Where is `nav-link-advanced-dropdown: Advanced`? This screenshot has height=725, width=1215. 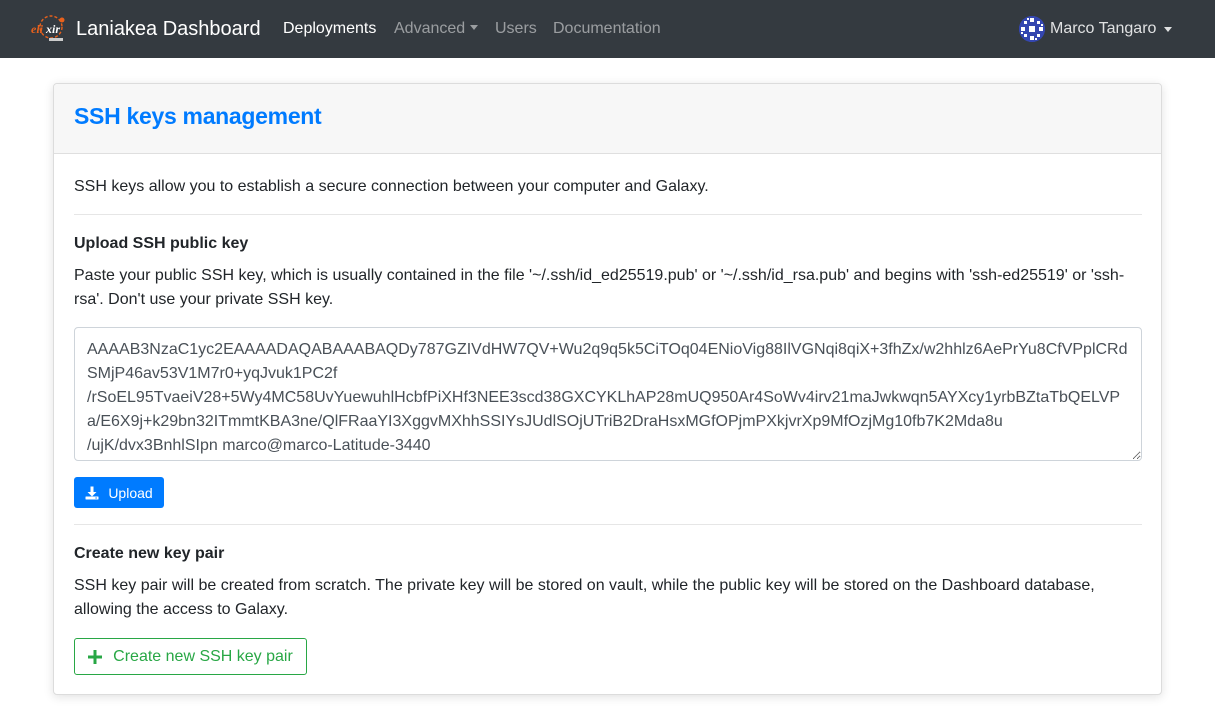
nav-link-advanced-dropdown: Advanced is located at coordinates (436, 29).